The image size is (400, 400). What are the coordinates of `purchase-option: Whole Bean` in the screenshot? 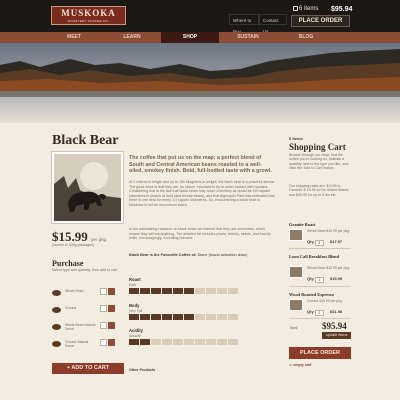 It's located at (87, 294).